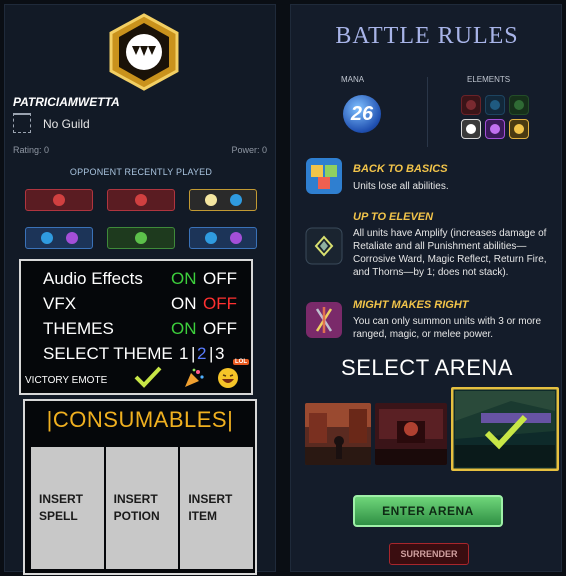 This screenshot has height=576, width=566. Describe the element at coordinates (201, 354) in the screenshot. I see `theme-option-2: 2` at that location.